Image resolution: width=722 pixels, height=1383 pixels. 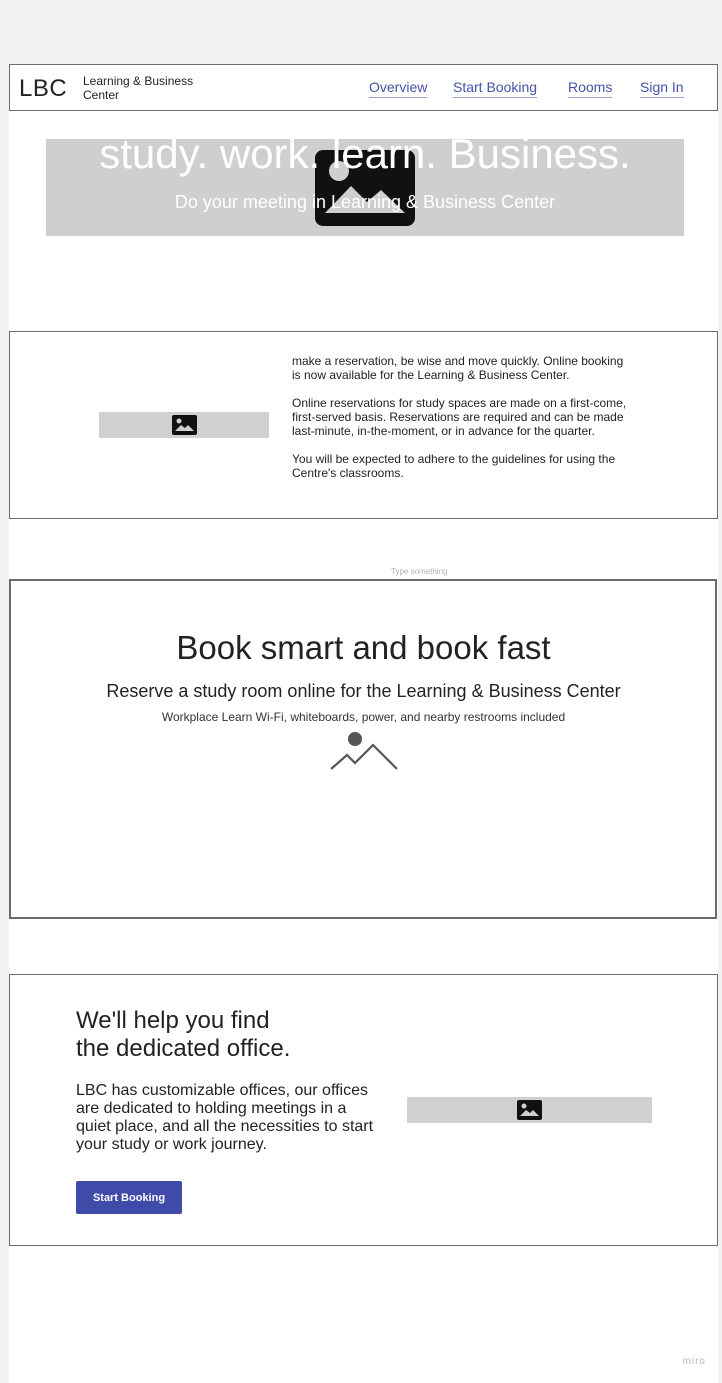 I want to click on mountain-image-icon, so click(x=364, y=751).